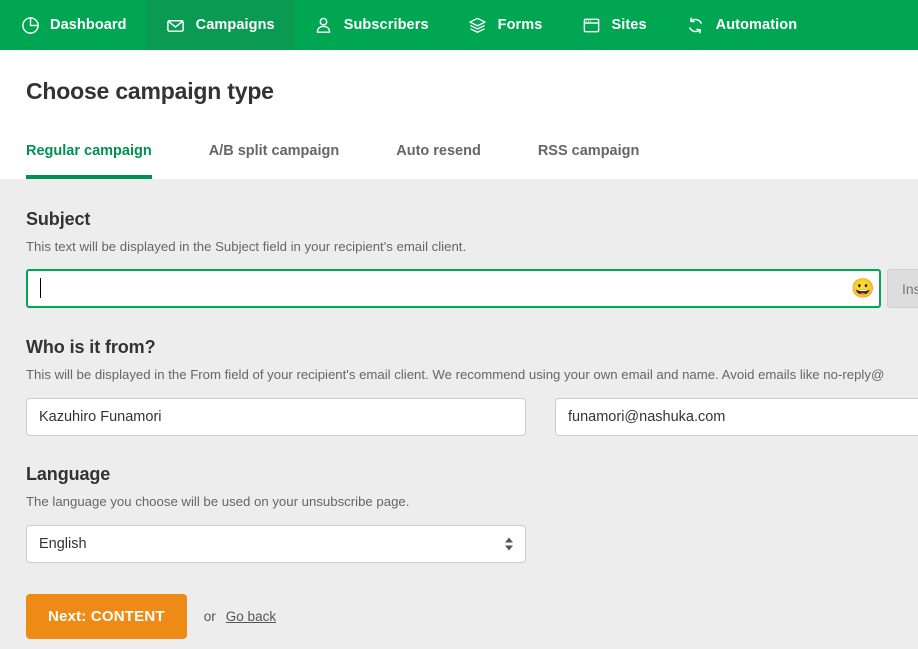 The width and height of the screenshot is (918, 649). I want to click on pie-chart-icon, so click(30, 25).